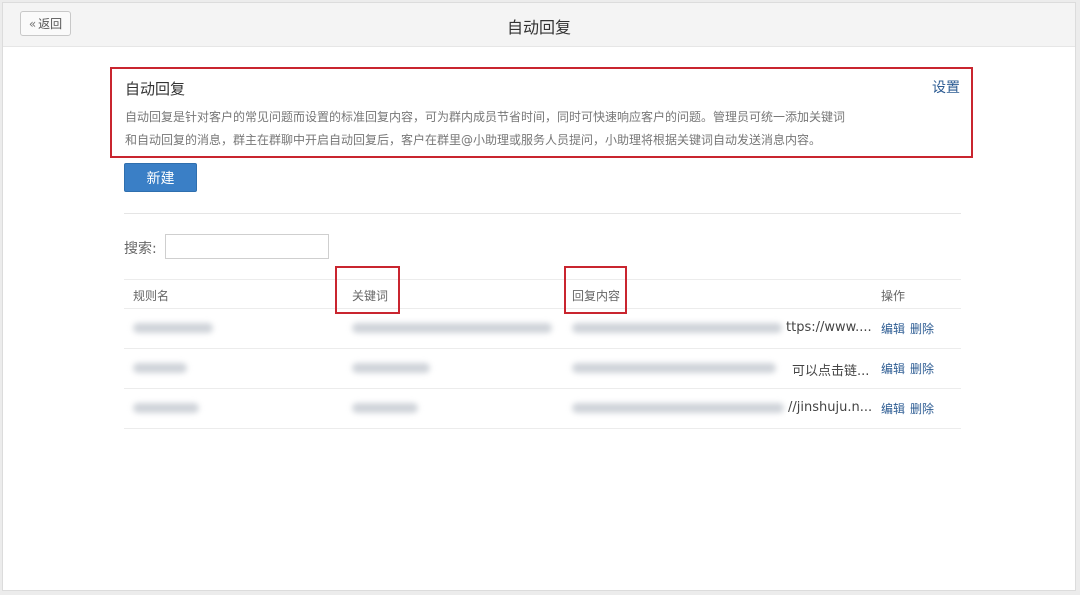  I want to click on table-row: ttps://www.... 编辑 删除, so click(542, 329).